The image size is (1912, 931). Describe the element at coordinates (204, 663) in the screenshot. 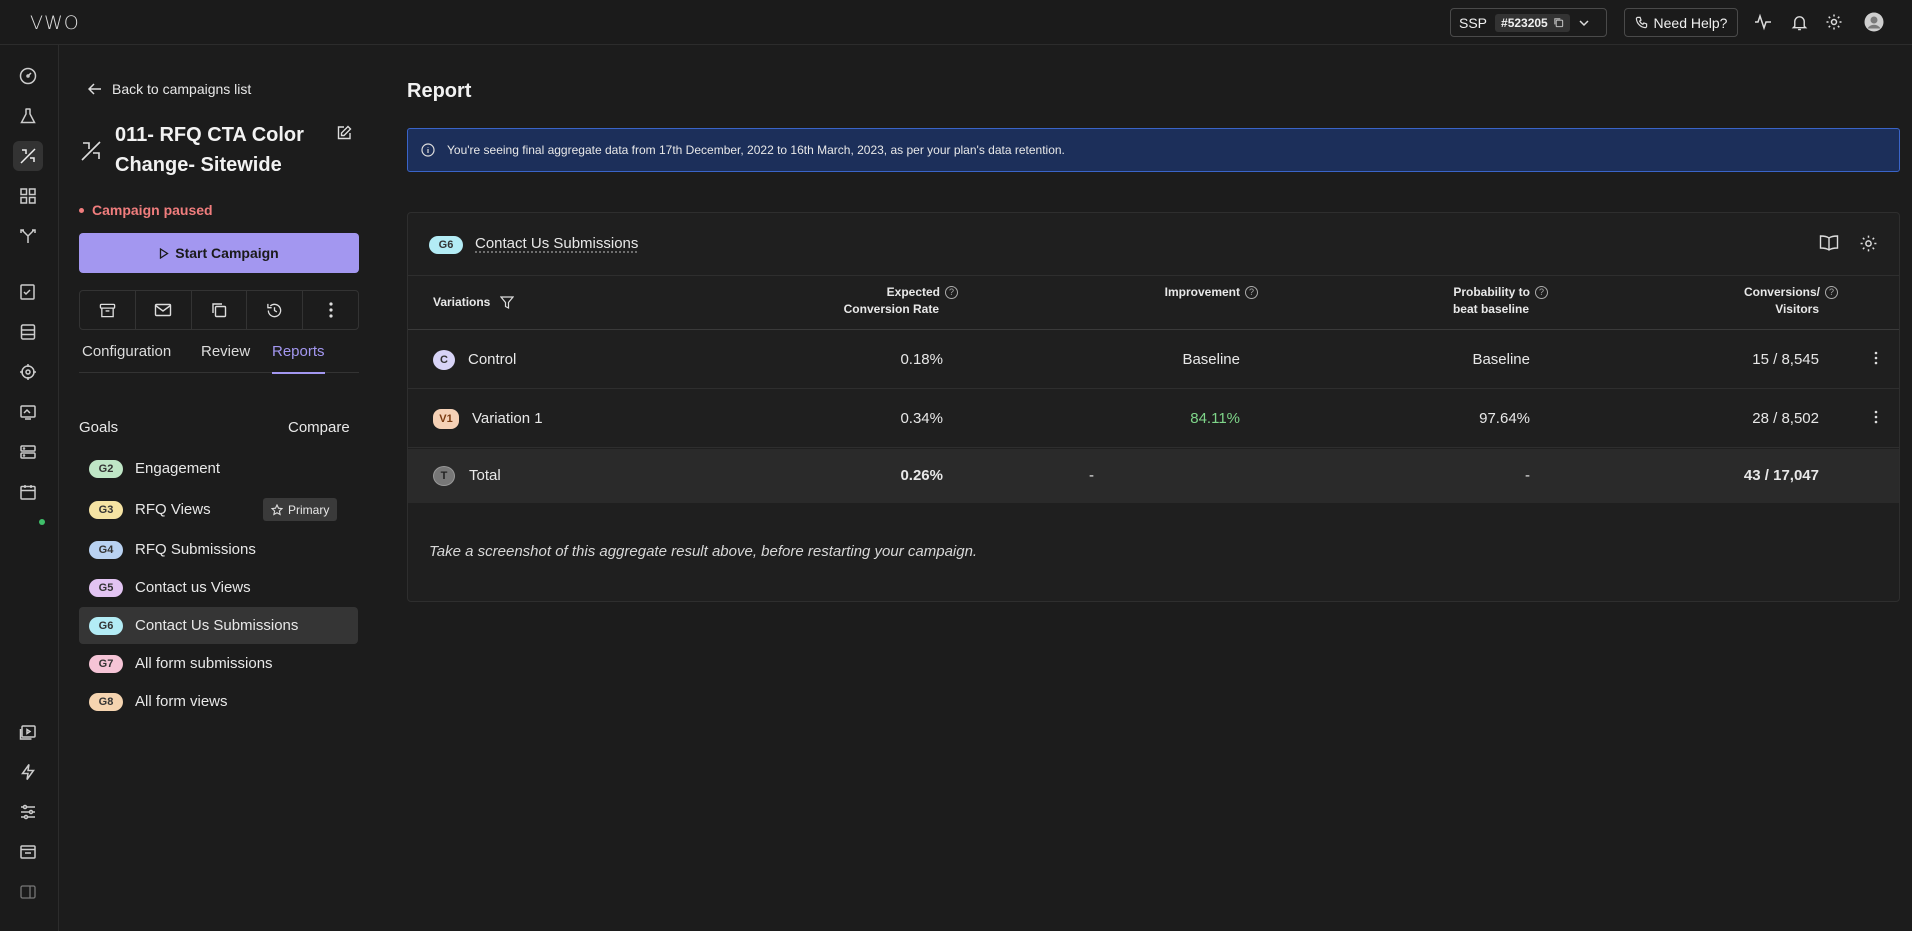

I see `goal-name: All form submissions` at that location.